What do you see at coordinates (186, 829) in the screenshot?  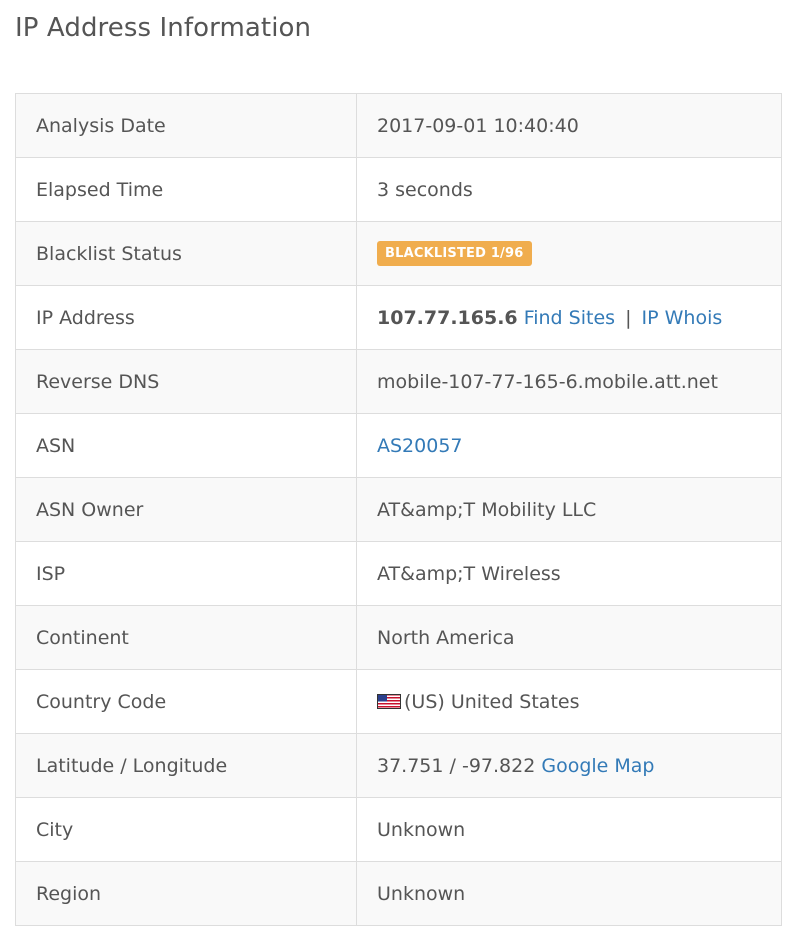 I see `city-label: City` at bounding box center [186, 829].